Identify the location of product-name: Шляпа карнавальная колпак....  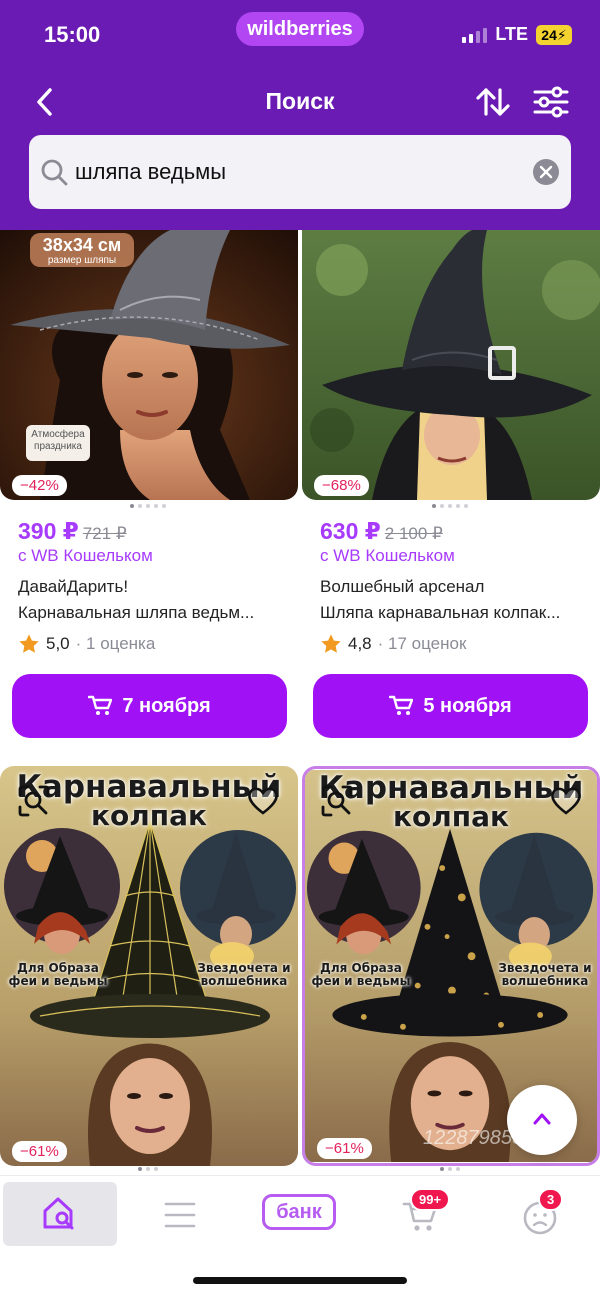
(440, 612).